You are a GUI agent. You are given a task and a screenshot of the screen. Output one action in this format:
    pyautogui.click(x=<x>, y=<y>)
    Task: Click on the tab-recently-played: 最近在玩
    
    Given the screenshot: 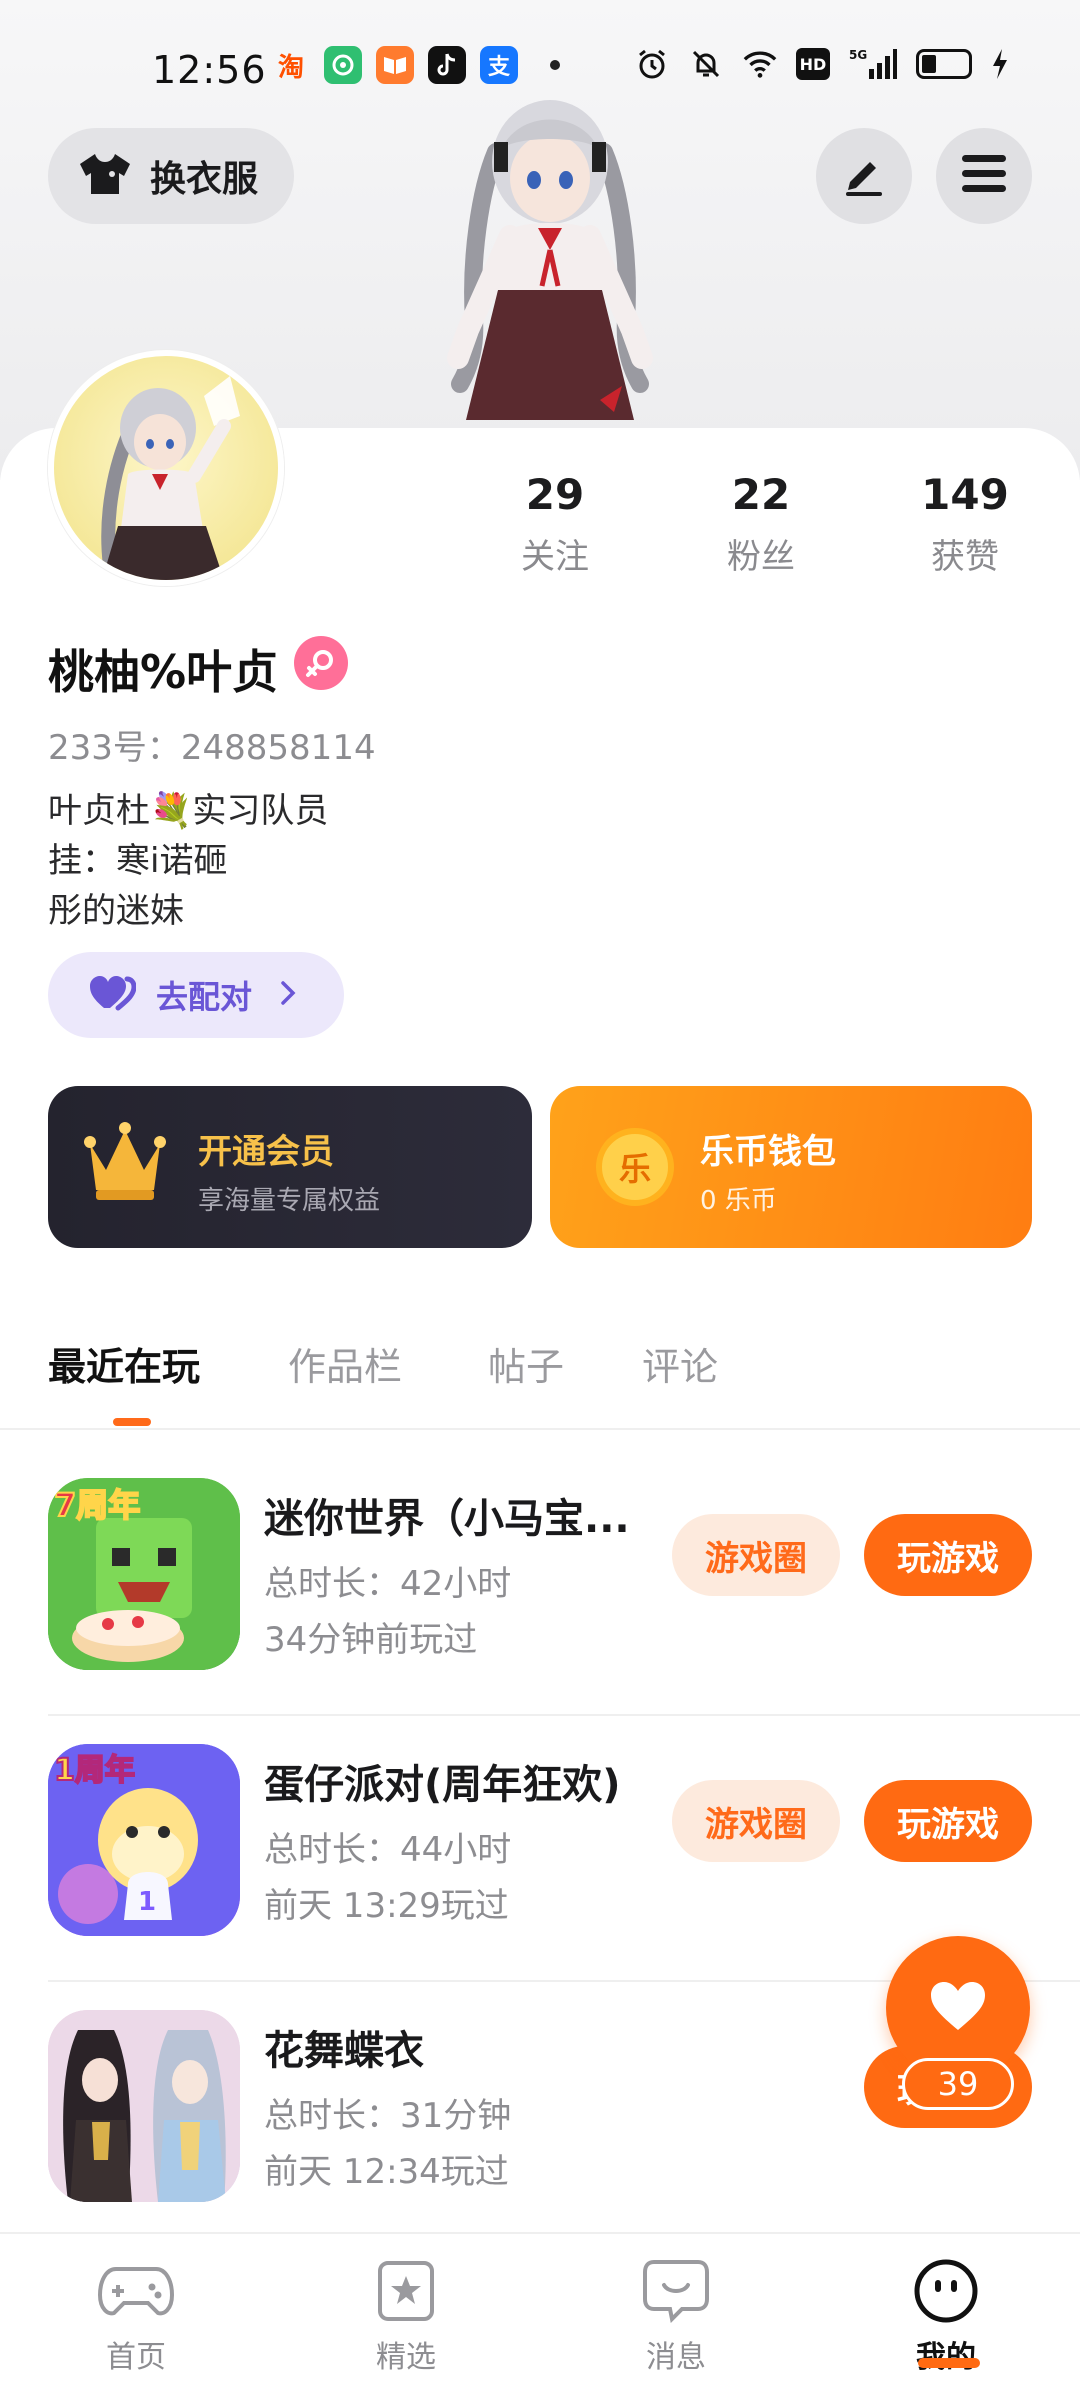 What is the action you would take?
    pyautogui.click(x=124, y=1363)
    